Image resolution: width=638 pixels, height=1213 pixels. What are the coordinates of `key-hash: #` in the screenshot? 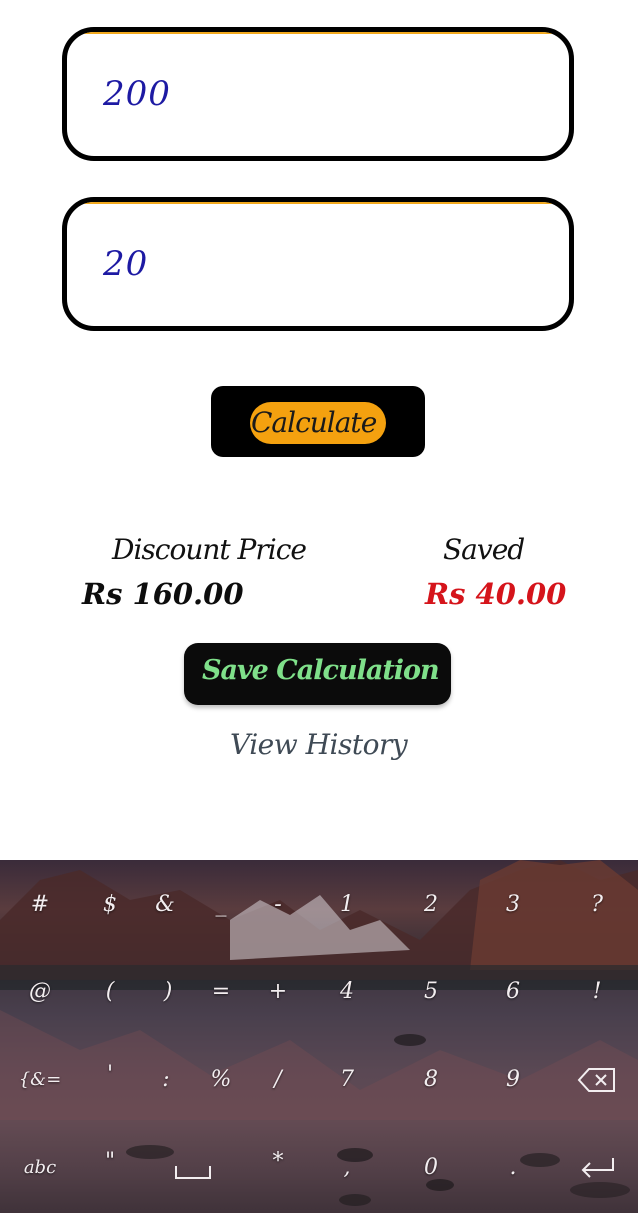 It's located at (40, 905).